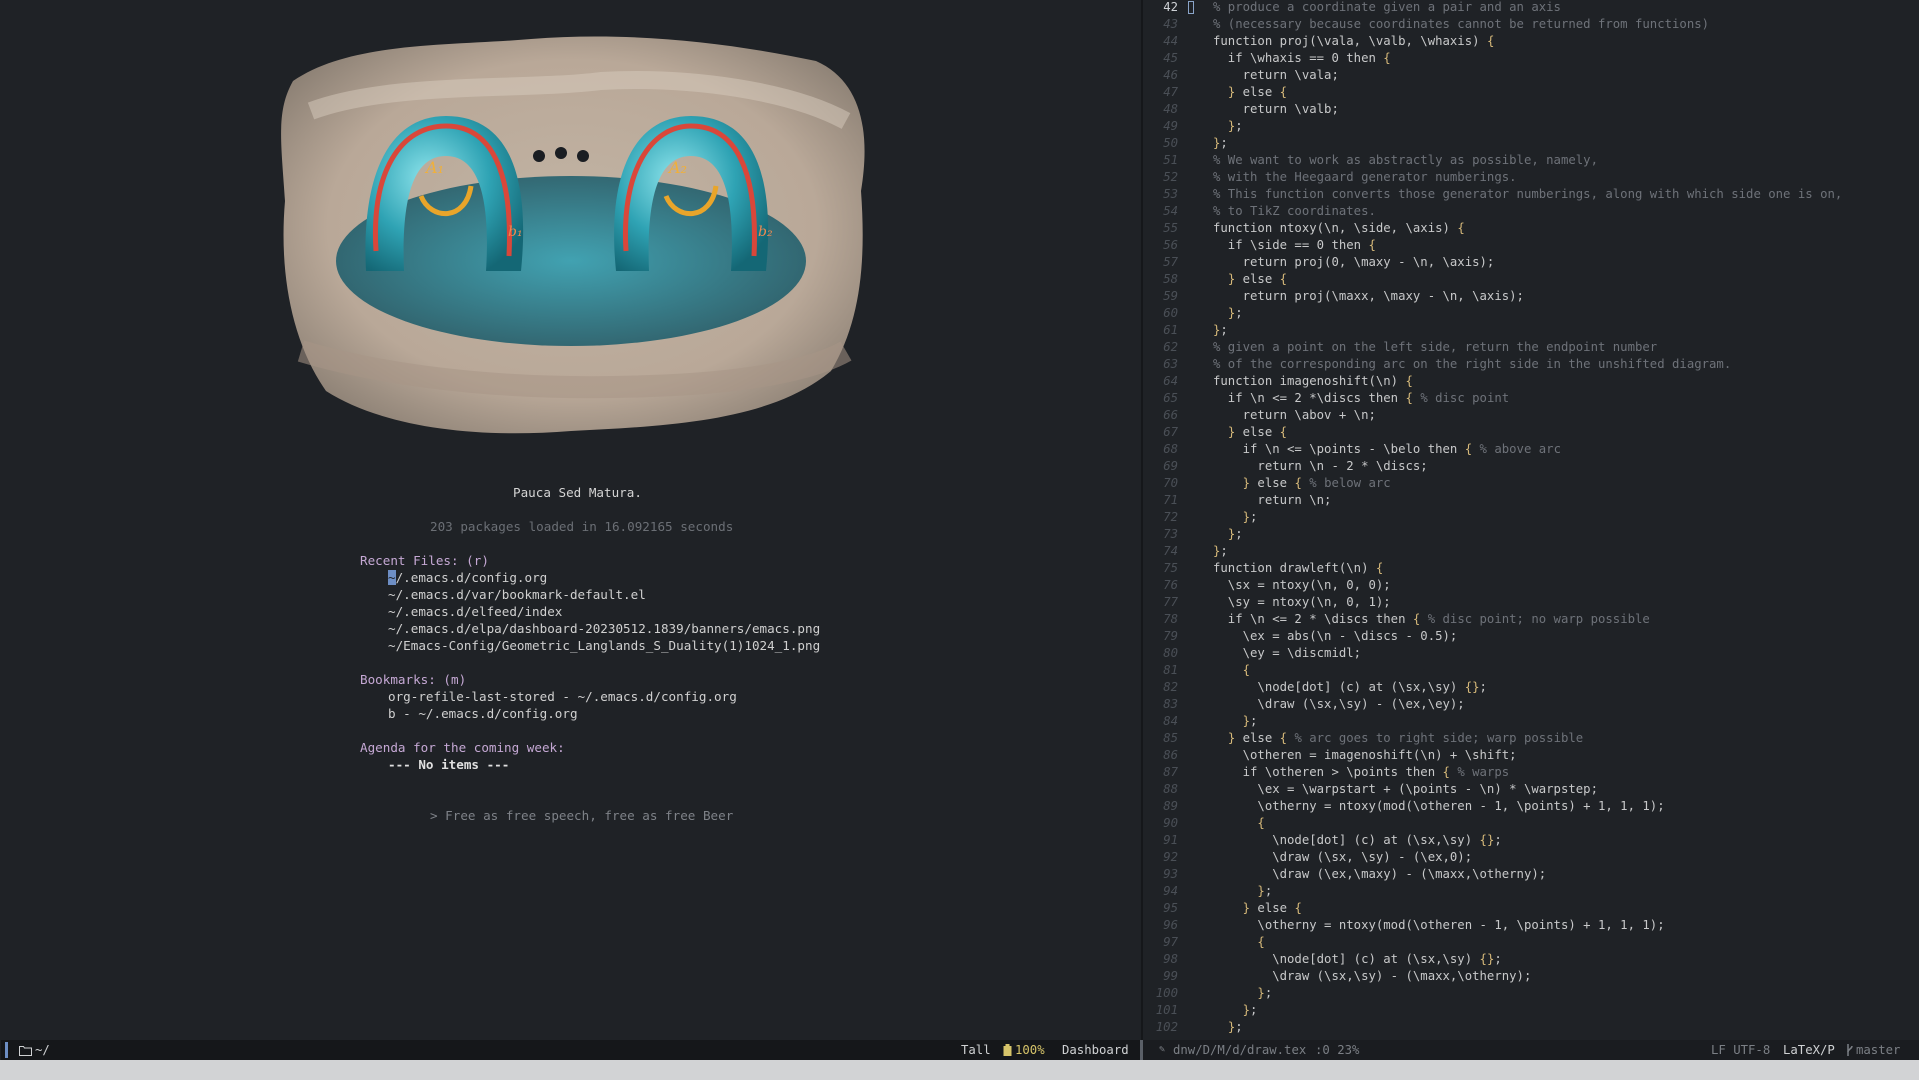  What do you see at coordinates (1531, 602) in the screenshot?
I see `code-line: 77 \sy = ntoxy(\n, 0, 1);` at bounding box center [1531, 602].